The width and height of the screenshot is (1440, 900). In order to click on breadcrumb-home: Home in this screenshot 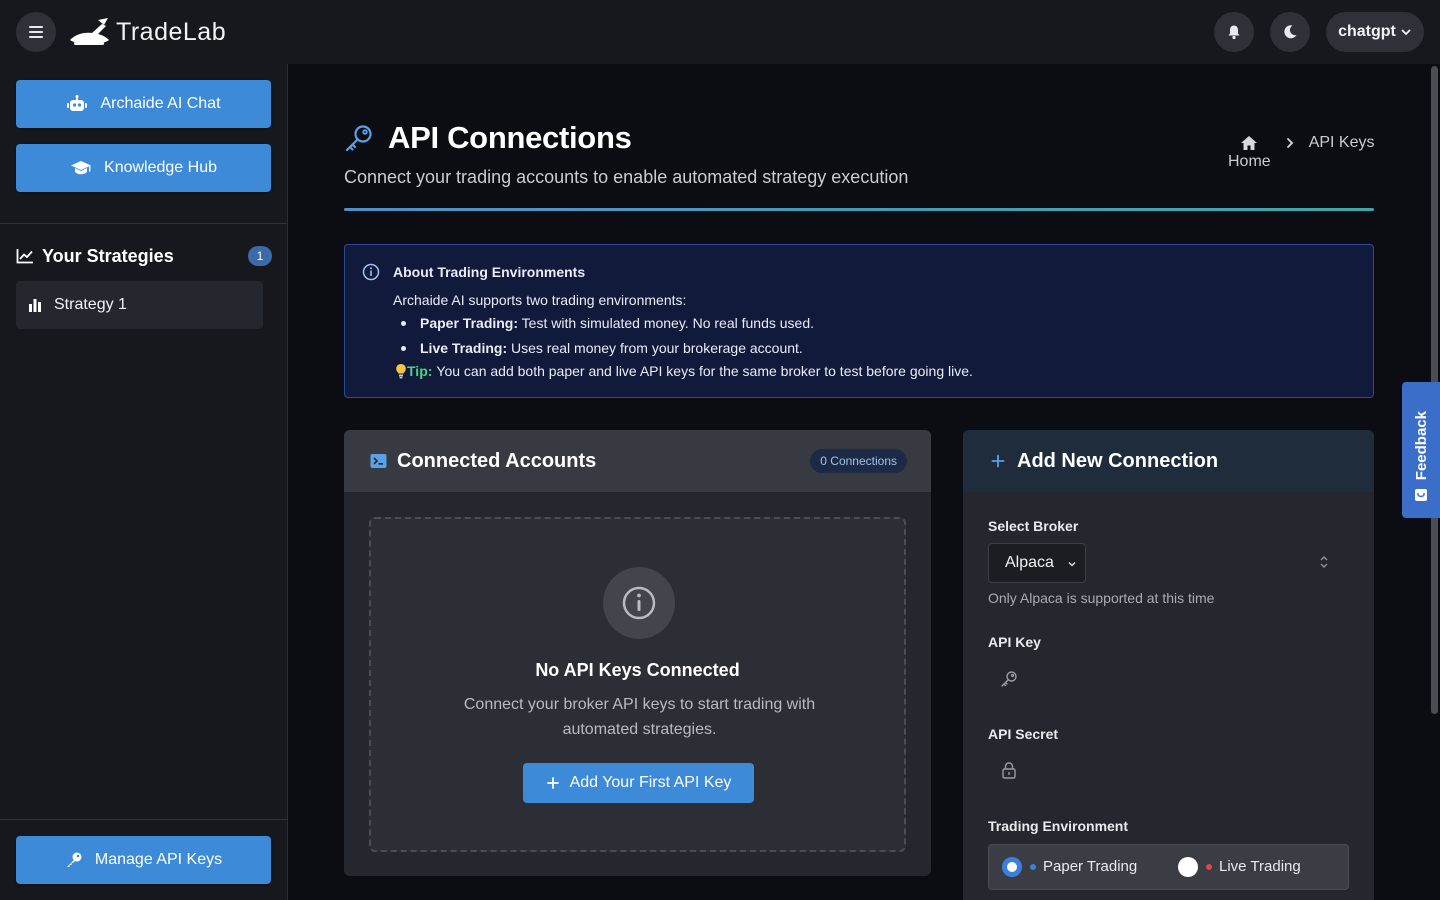, I will do `click(1249, 153)`.